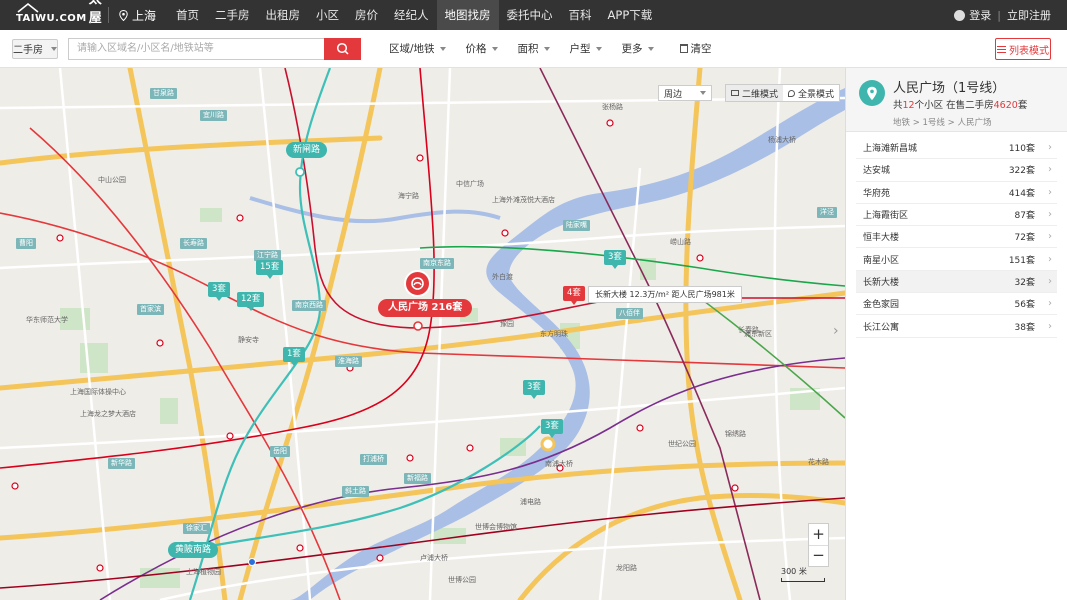 The width and height of the screenshot is (1067, 600). What do you see at coordinates (283, 15) in the screenshot?
I see `nav-rental: 出租房` at bounding box center [283, 15].